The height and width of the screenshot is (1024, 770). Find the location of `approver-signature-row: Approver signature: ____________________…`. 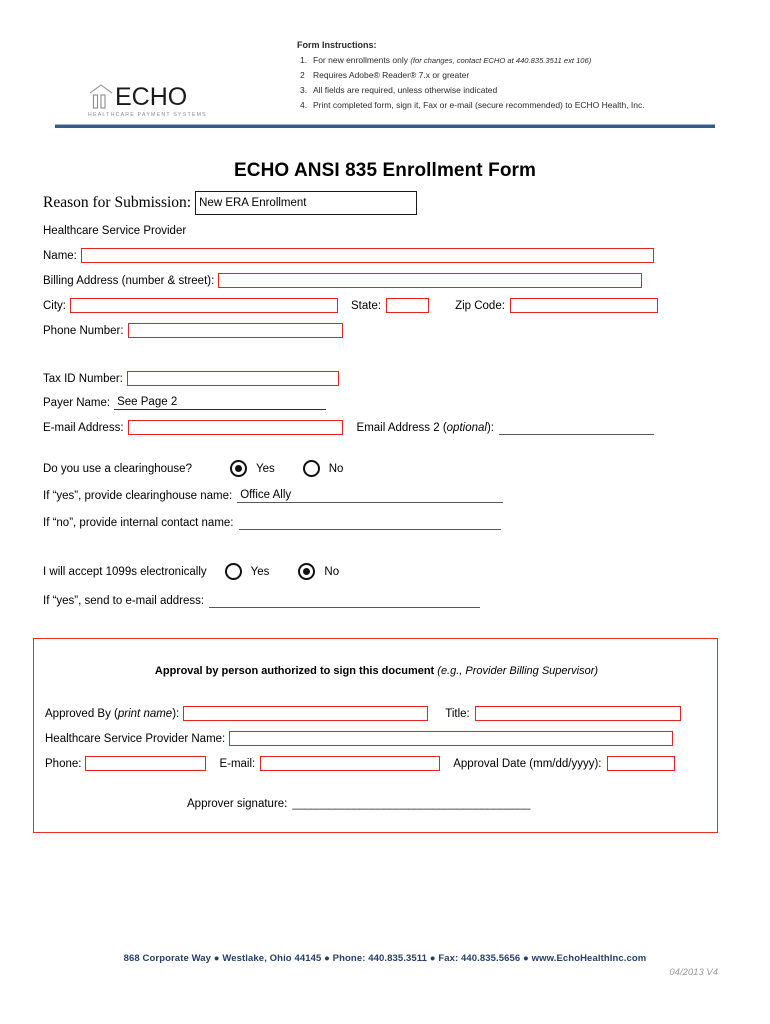

approver-signature-row: Approver signature: ____________________… is located at coordinates (358, 804).